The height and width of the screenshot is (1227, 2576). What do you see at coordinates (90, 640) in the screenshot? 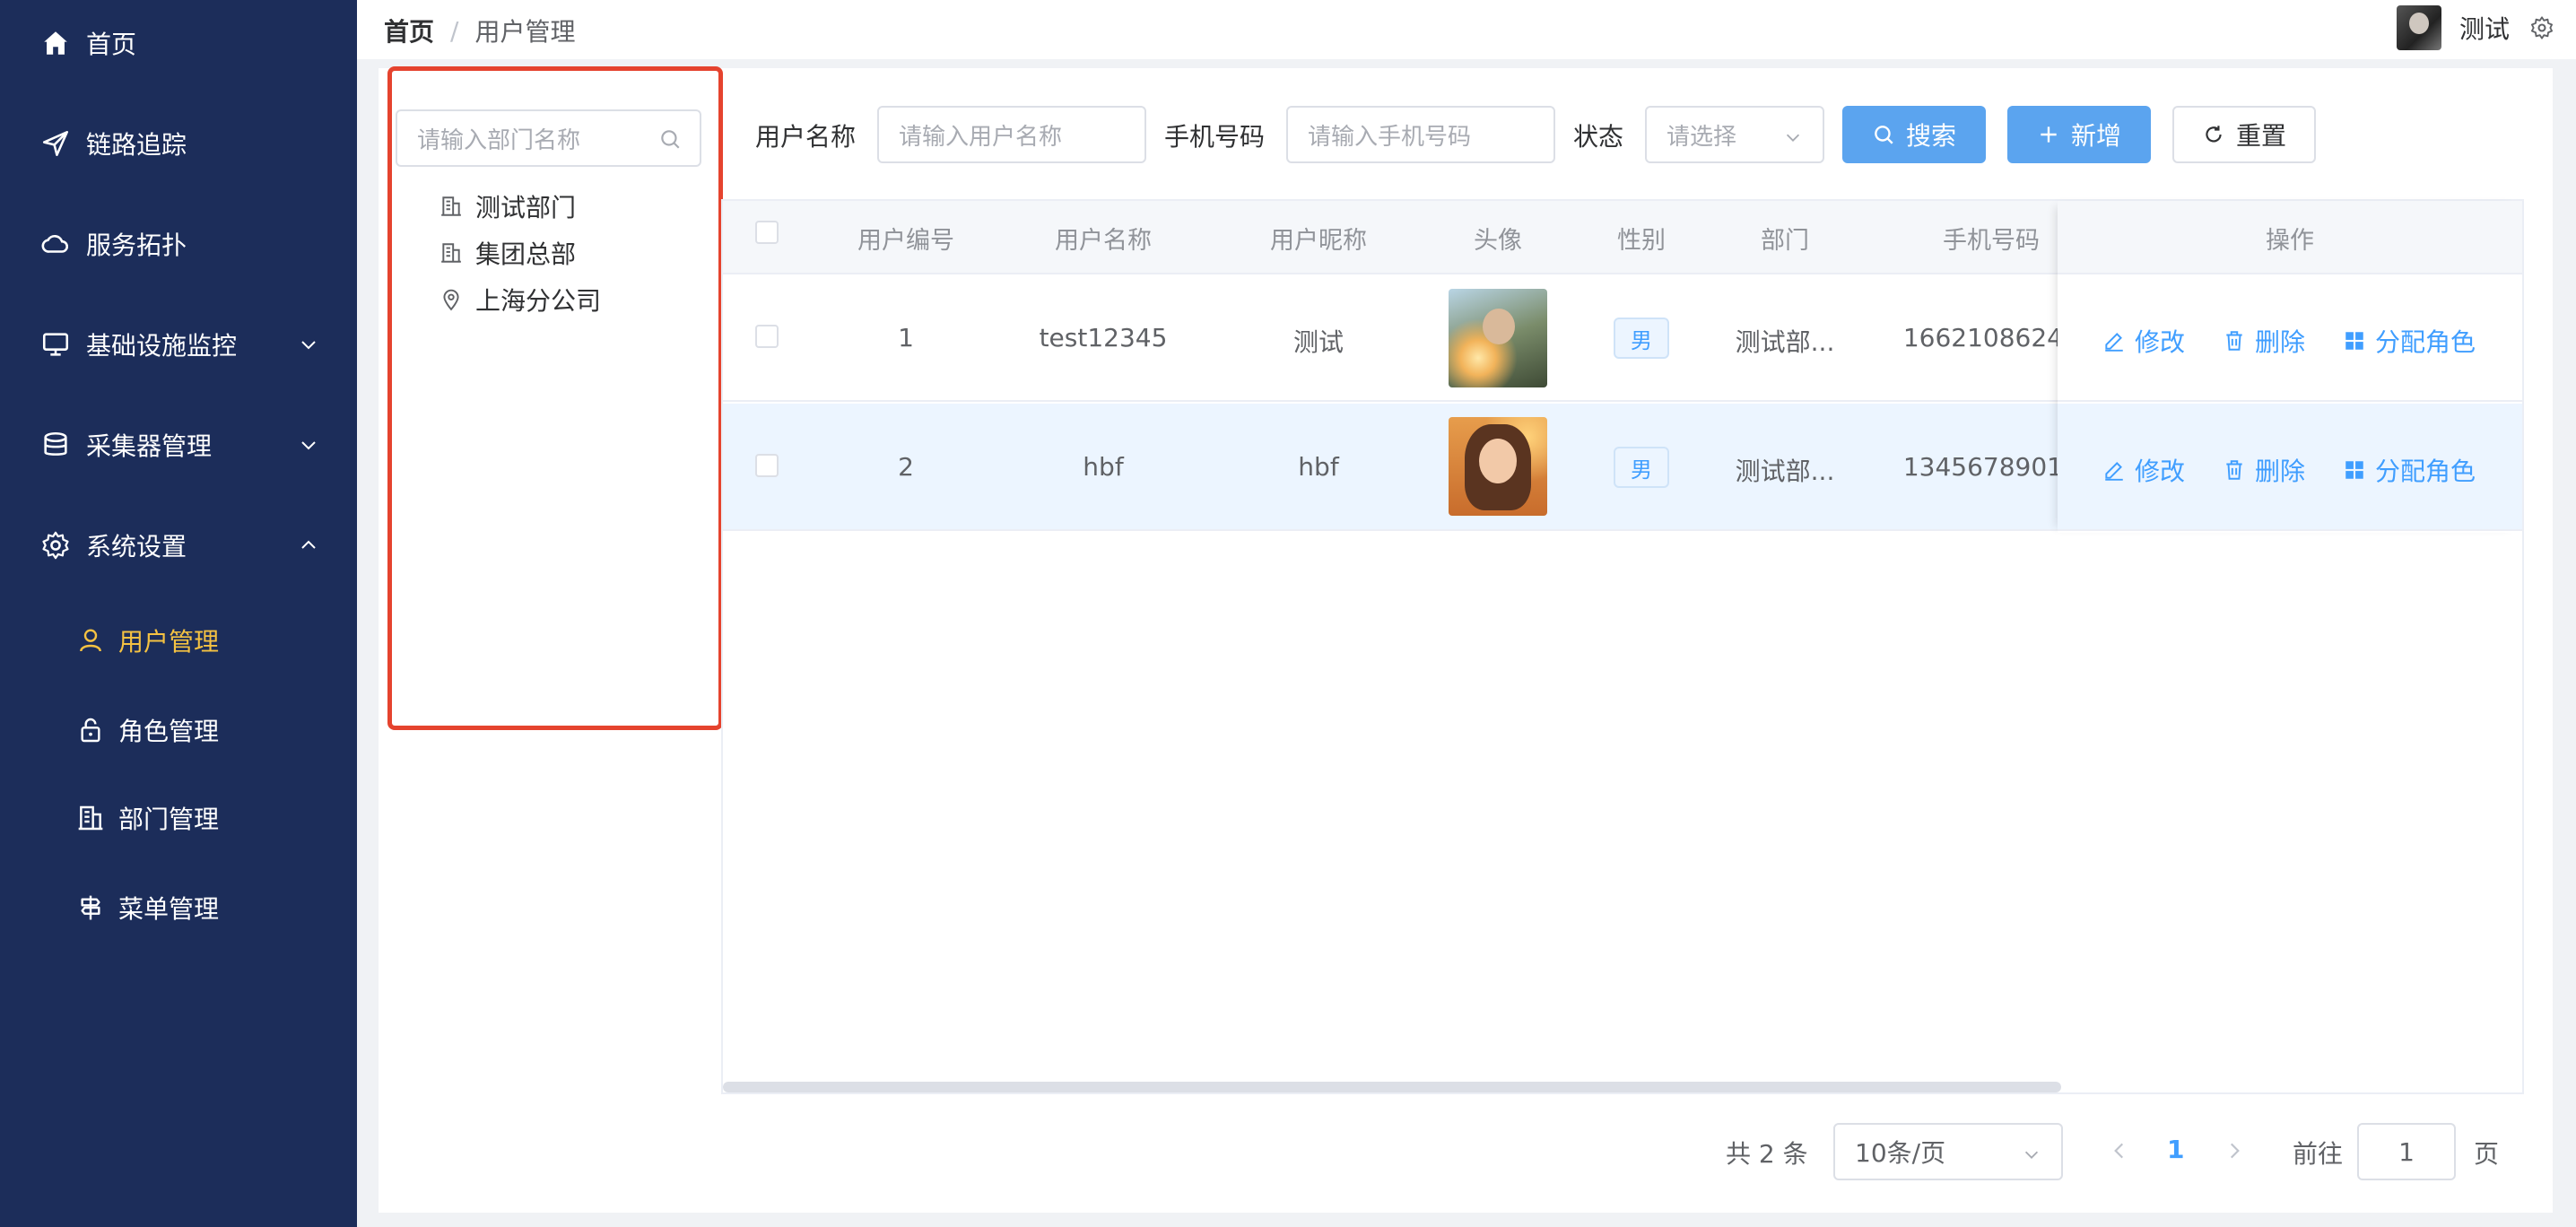
I see `user-icon` at bounding box center [90, 640].